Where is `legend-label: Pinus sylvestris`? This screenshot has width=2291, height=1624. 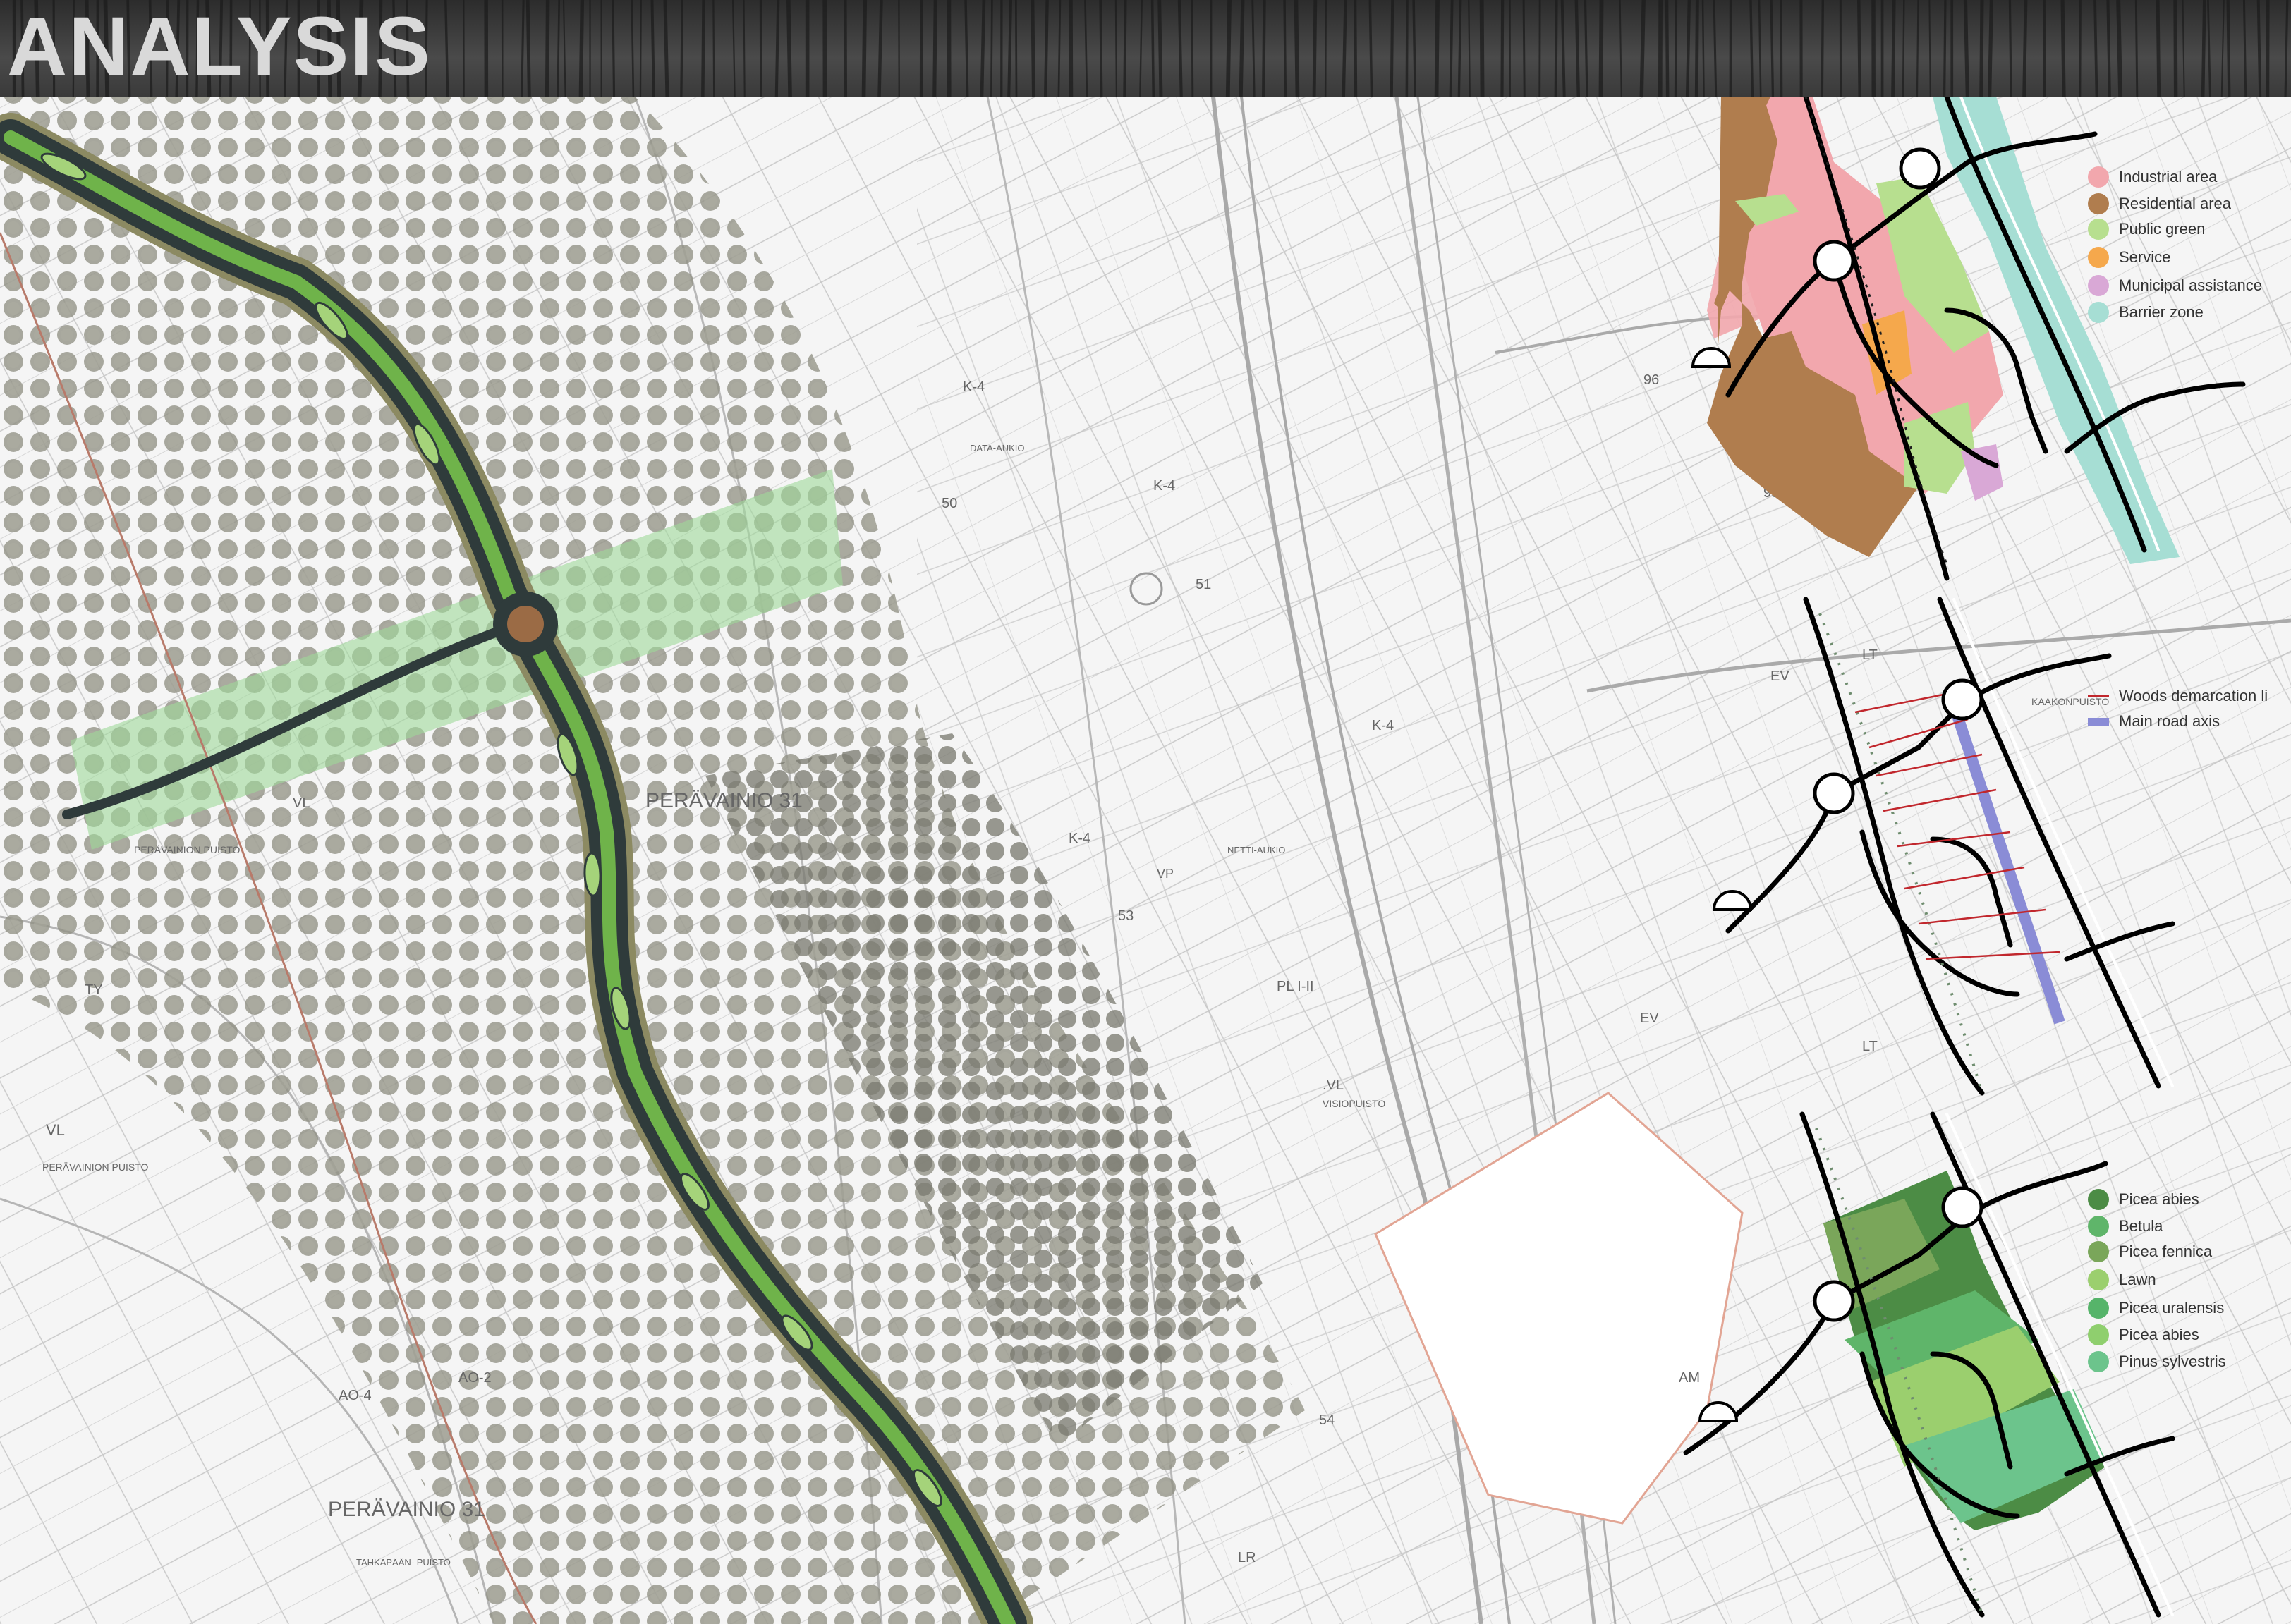 legend-label: Pinus sylvestris is located at coordinates (2172, 1361).